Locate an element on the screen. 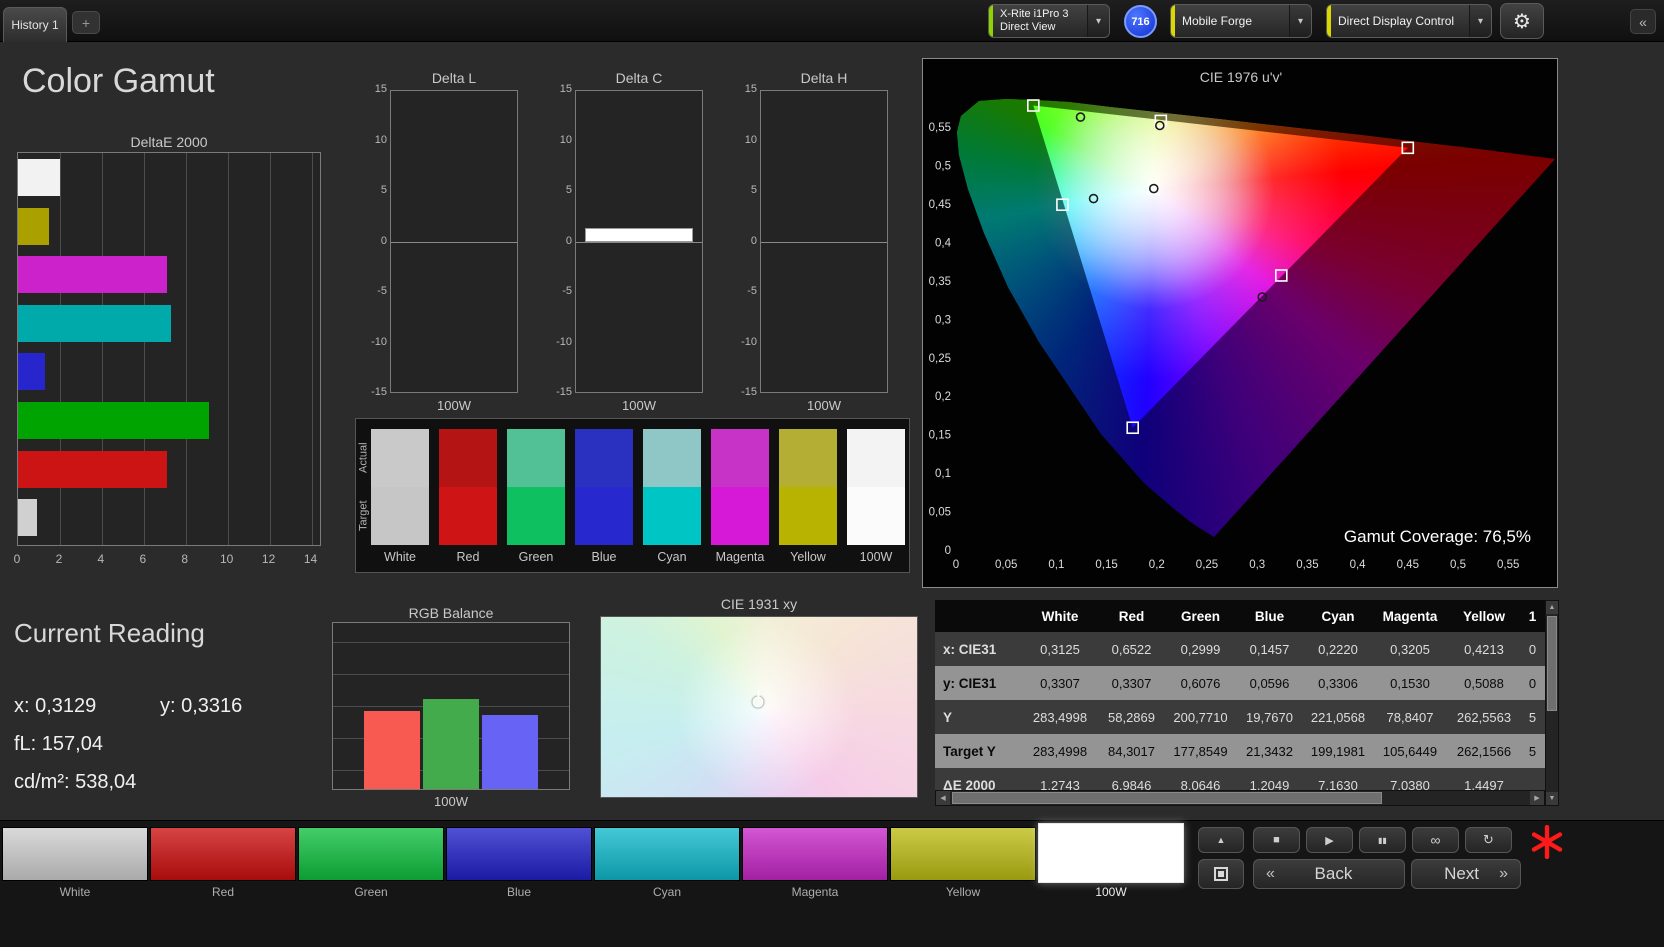  patch-cyan is located at coordinates (667, 854).